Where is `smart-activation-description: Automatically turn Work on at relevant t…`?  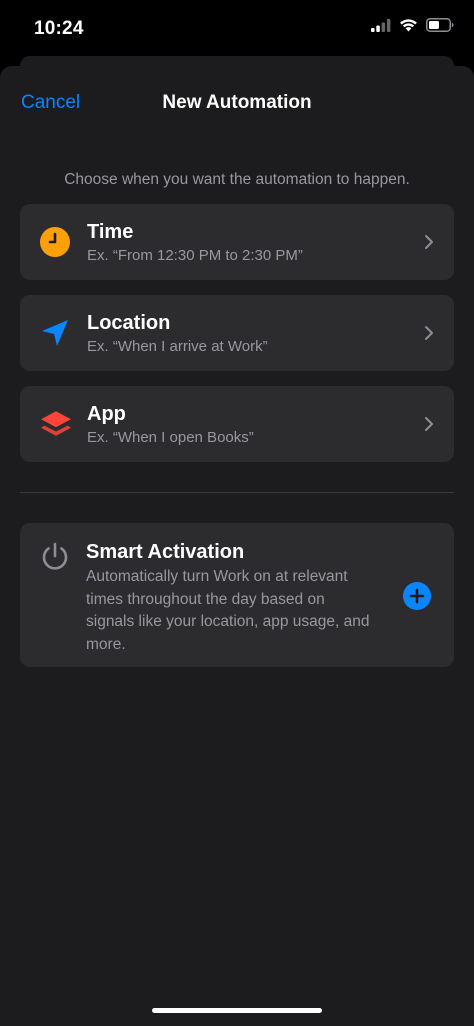
smart-activation-description: Automatically turn Work on at relevant t… is located at coordinates (228, 610).